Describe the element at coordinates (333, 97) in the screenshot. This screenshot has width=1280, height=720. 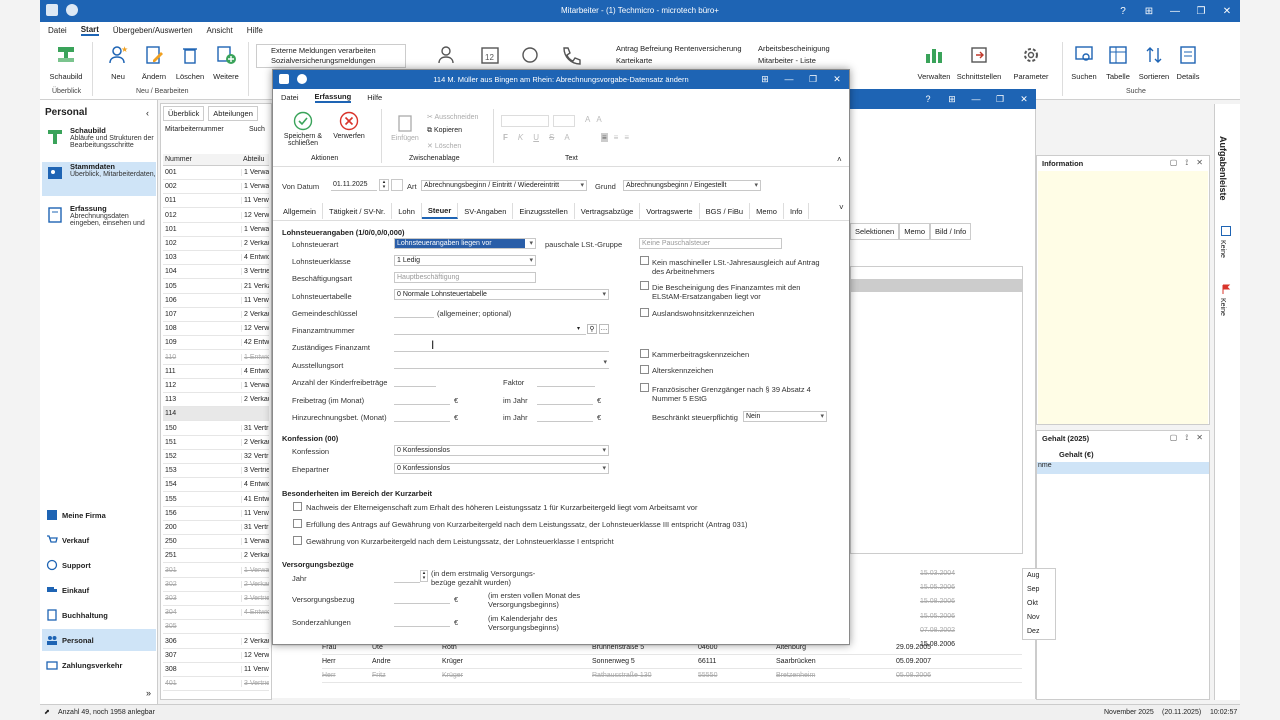
I see `dialog-menu-erfassung: Erfassung` at that location.